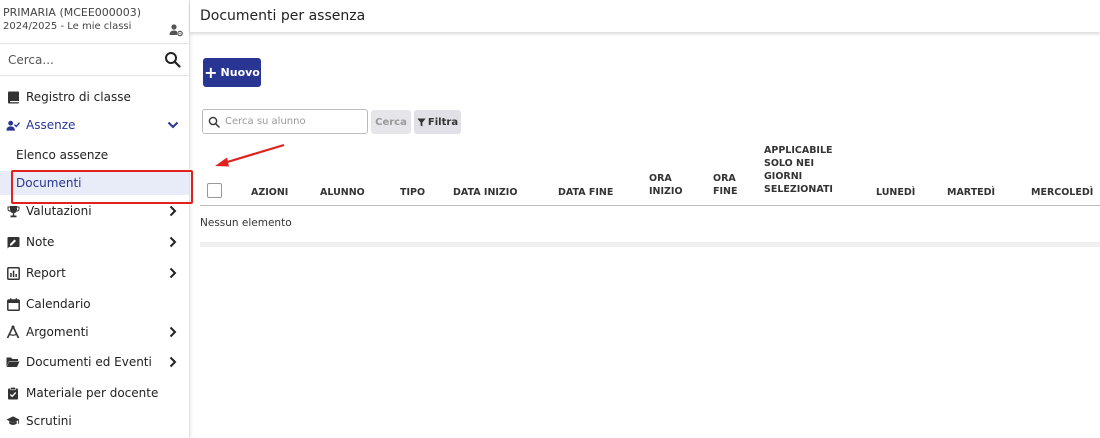 Image resolution: width=1100 pixels, height=438 pixels. I want to click on new-button: + Nuovo, so click(232, 72).